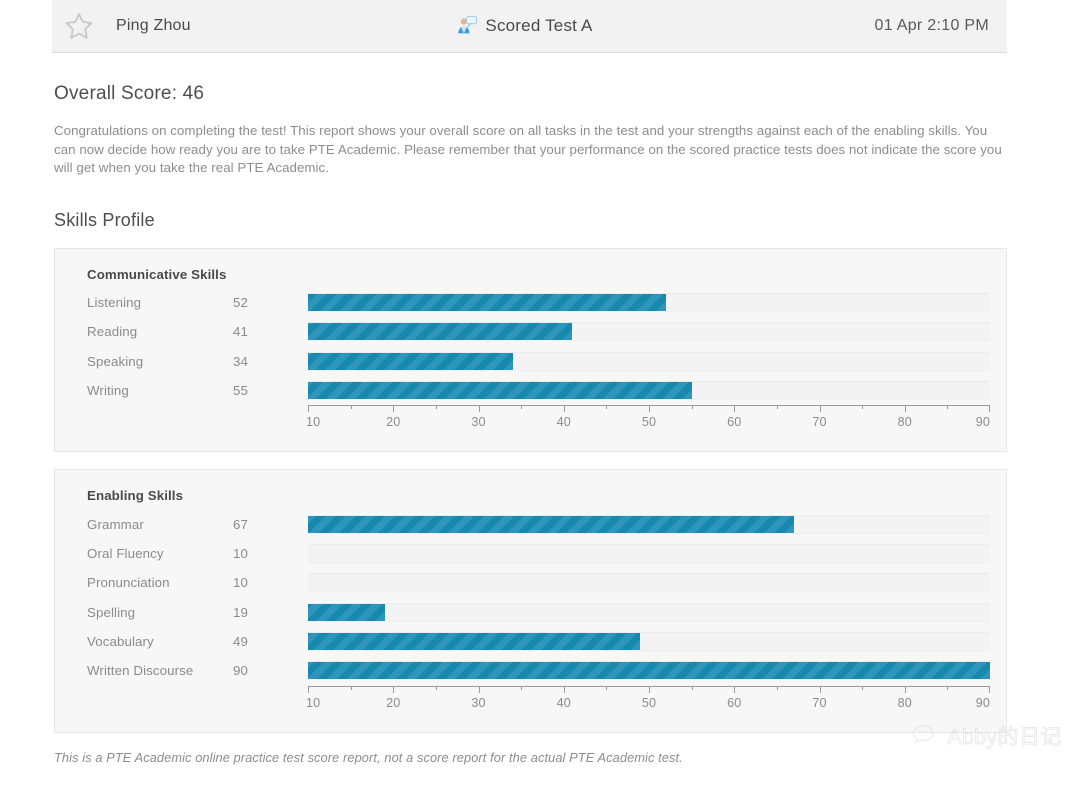 This screenshot has height=789, width=1080. I want to click on enabling-skills-axis: 10 20 30 40 50 60 70 80 90, so click(648, 702).